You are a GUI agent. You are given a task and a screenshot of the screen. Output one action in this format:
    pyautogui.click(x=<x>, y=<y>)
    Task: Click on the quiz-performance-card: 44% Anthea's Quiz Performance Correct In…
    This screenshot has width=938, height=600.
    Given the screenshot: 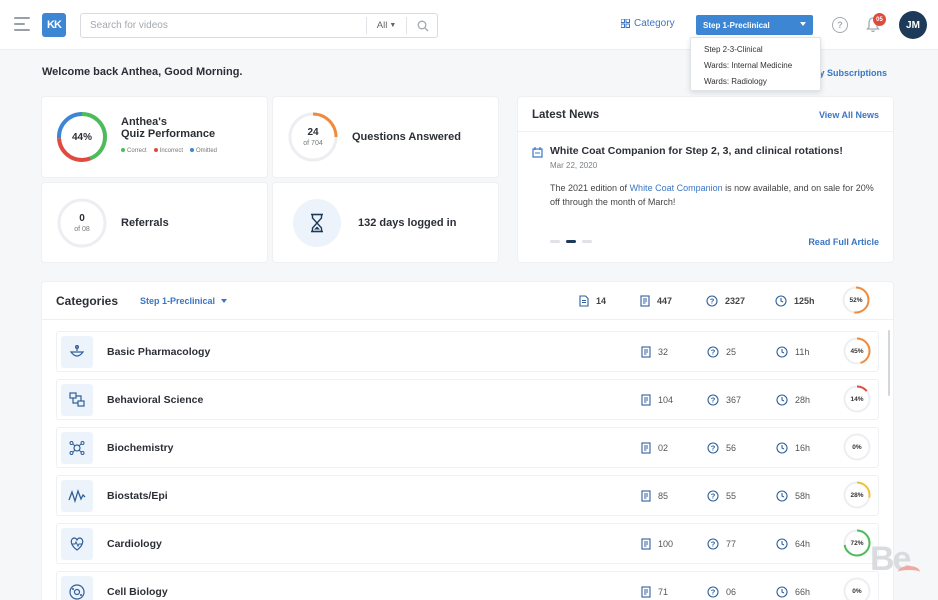 What is the action you would take?
    pyautogui.click(x=154, y=137)
    